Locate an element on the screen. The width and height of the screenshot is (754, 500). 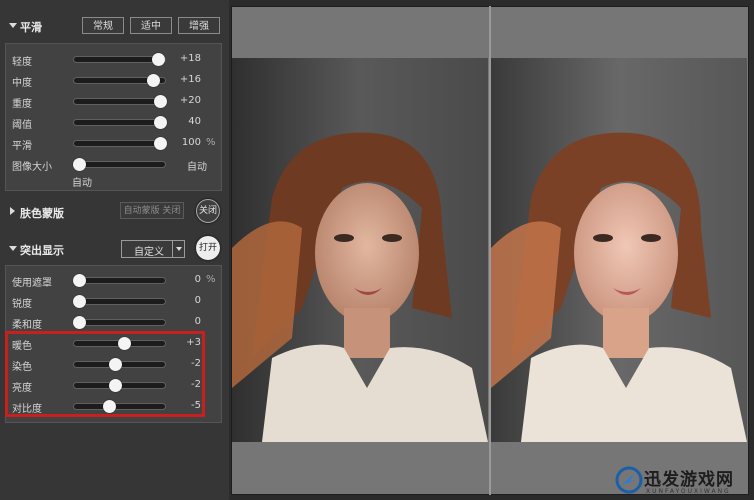
highlight-section-header: 突出显示 is located at coordinates (114, 249).